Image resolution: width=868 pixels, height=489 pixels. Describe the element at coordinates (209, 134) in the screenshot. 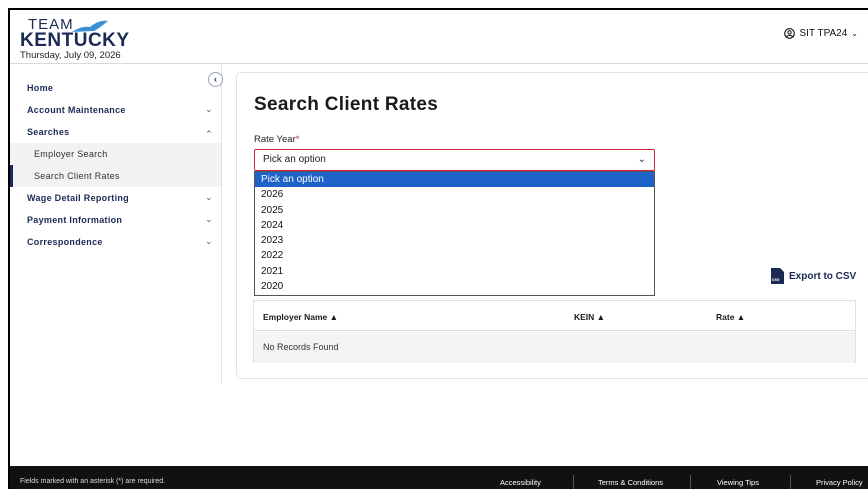

I see `chevron-up-icon: ⌃` at that location.